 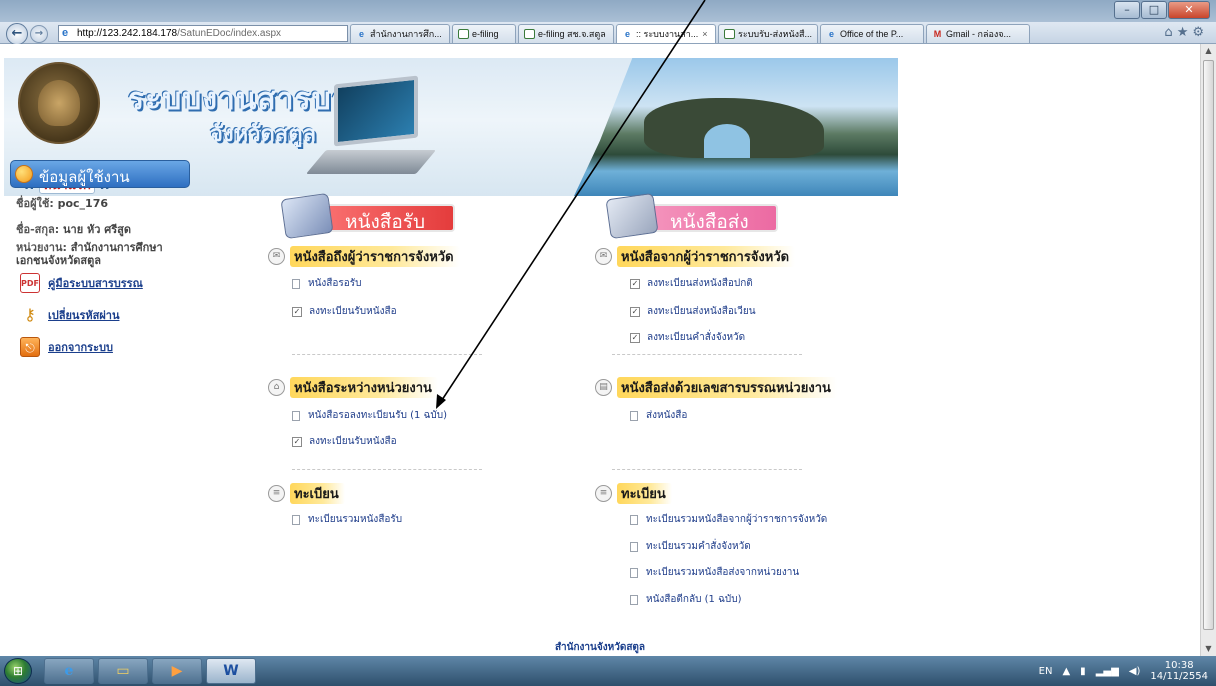 What do you see at coordinates (83, 315) in the screenshot?
I see `change-password-label: เปลี่ยนรหัสผ่าน` at bounding box center [83, 315].